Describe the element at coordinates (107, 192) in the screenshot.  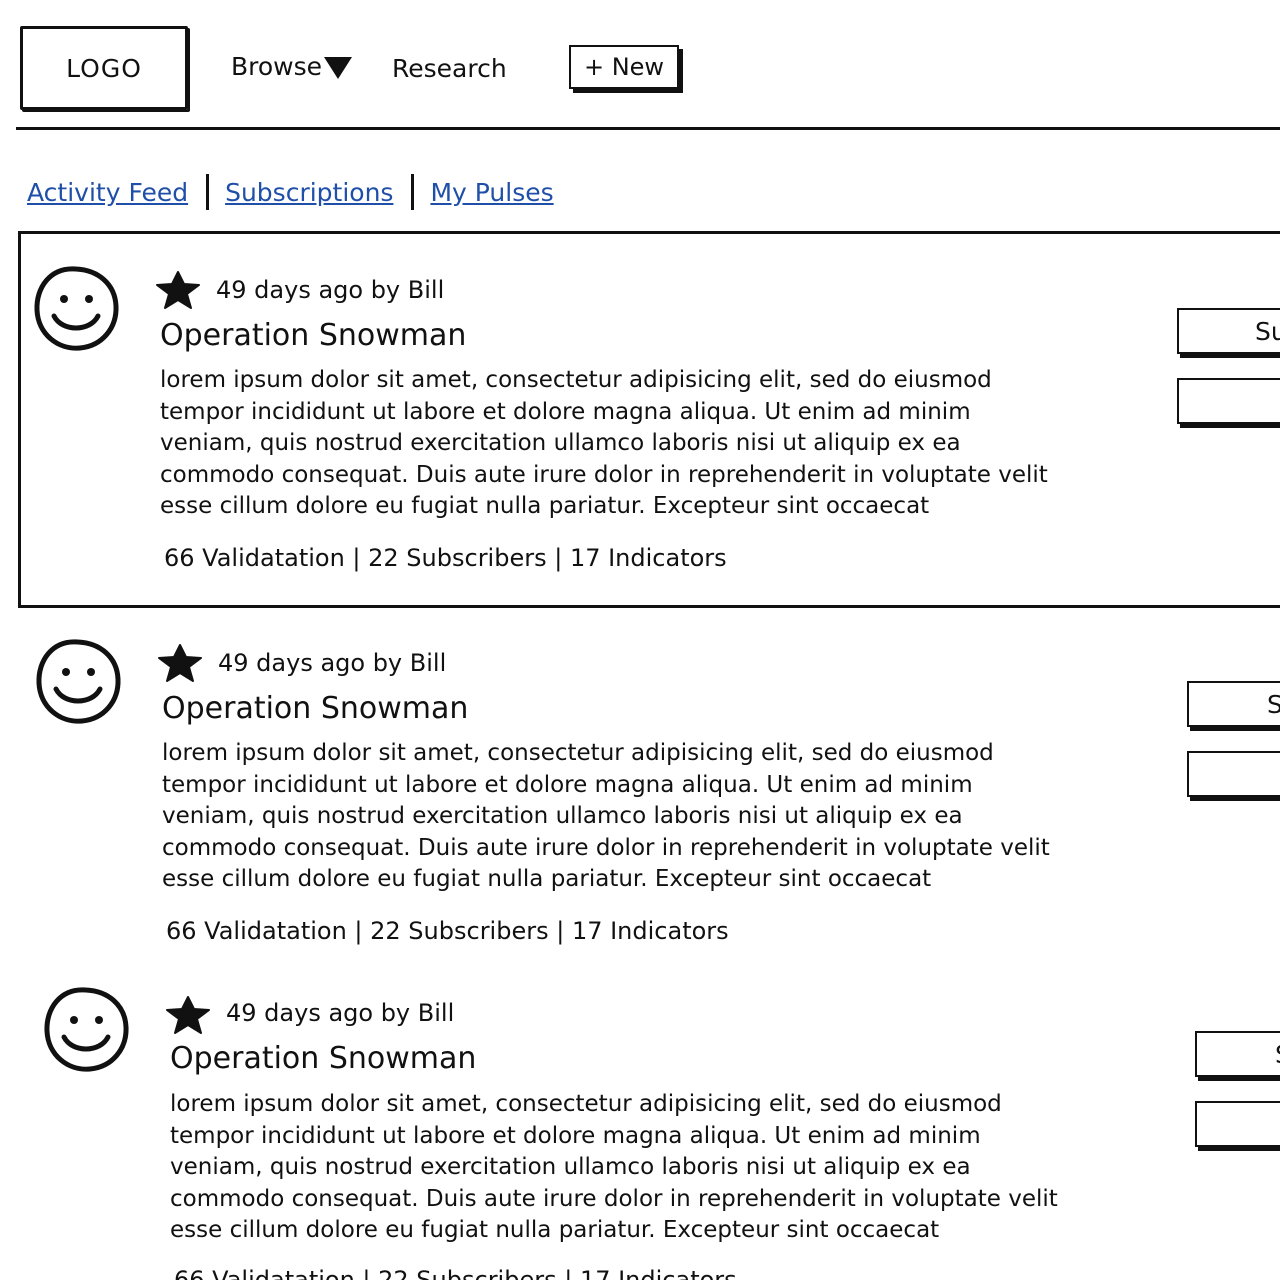
I see `tab-activity-feed: Activity Feed` at that location.